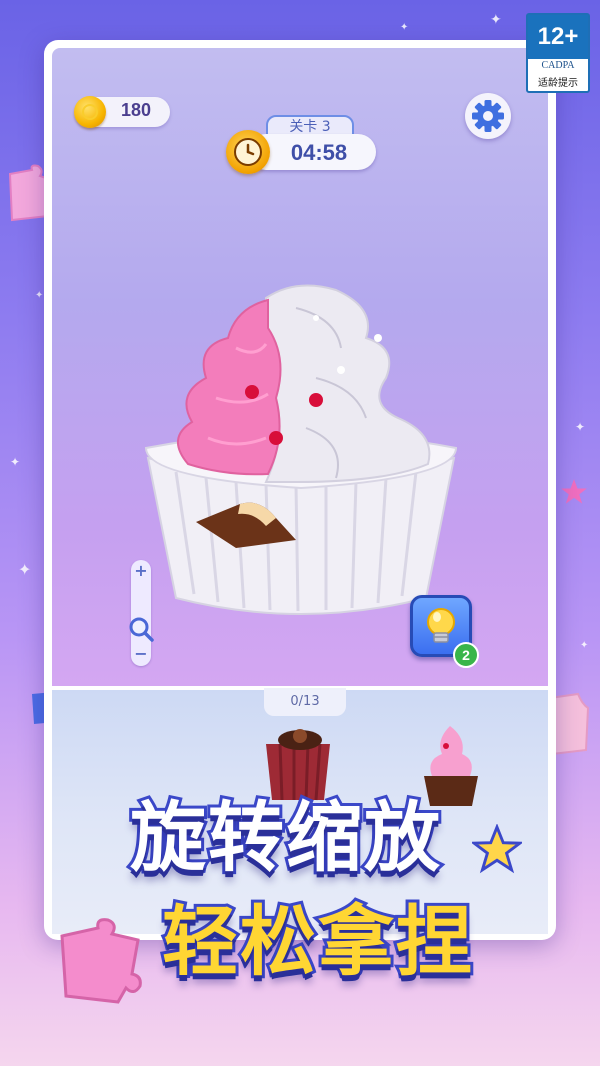 This screenshot has width=600, height=1066. Describe the element at coordinates (558, 83) in the screenshot. I see `age-rating-tip: 适龄提示` at that location.